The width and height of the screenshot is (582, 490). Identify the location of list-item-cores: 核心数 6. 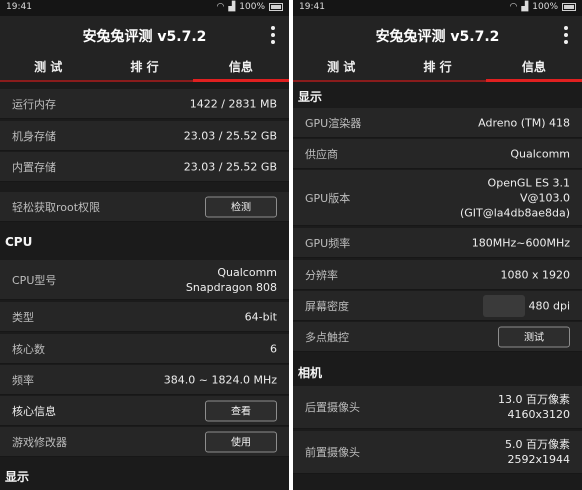
(144, 349).